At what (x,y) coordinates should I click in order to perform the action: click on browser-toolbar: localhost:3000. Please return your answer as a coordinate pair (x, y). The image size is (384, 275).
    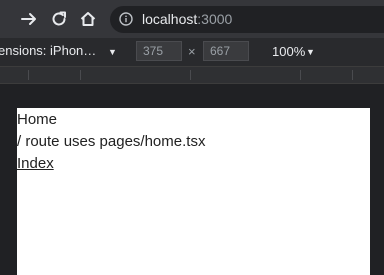
    Looking at the image, I should click on (192, 19).